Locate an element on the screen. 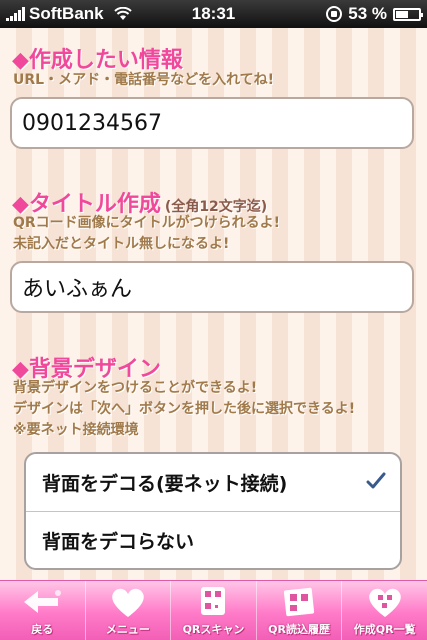  tab-scan-history: QR読込履歴 is located at coordinates (300, 610).